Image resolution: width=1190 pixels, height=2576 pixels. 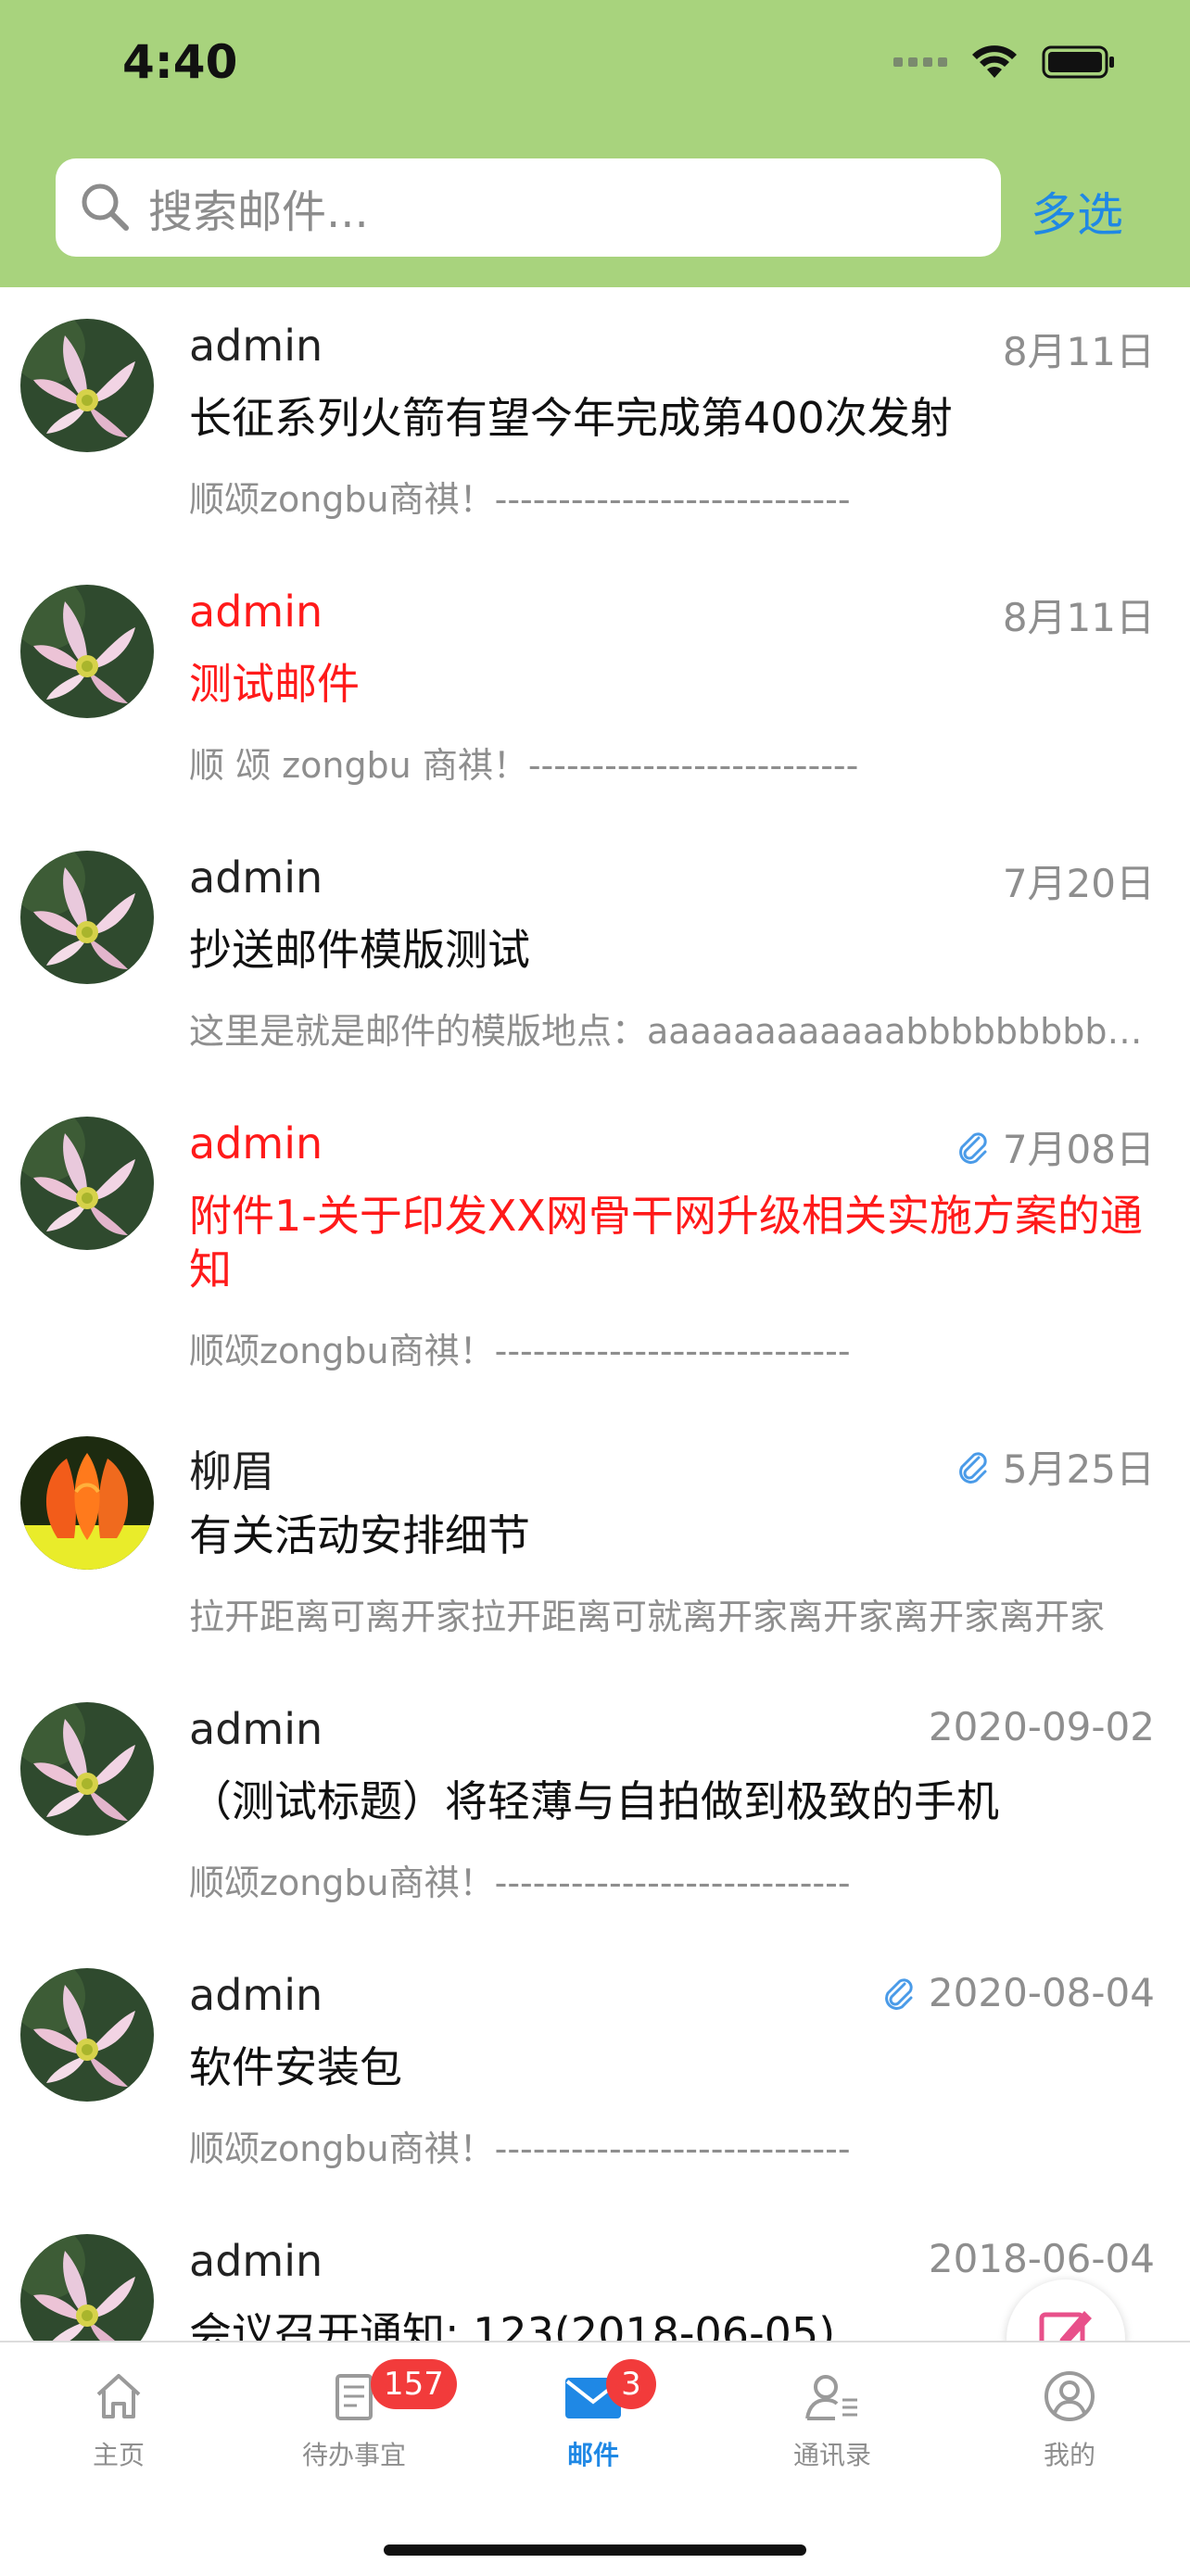 What do you see at coordinates (364, 2415) in the screenshot?
I see `tab-todo: 待办事宜 157` at bounding box center [364, 2415].